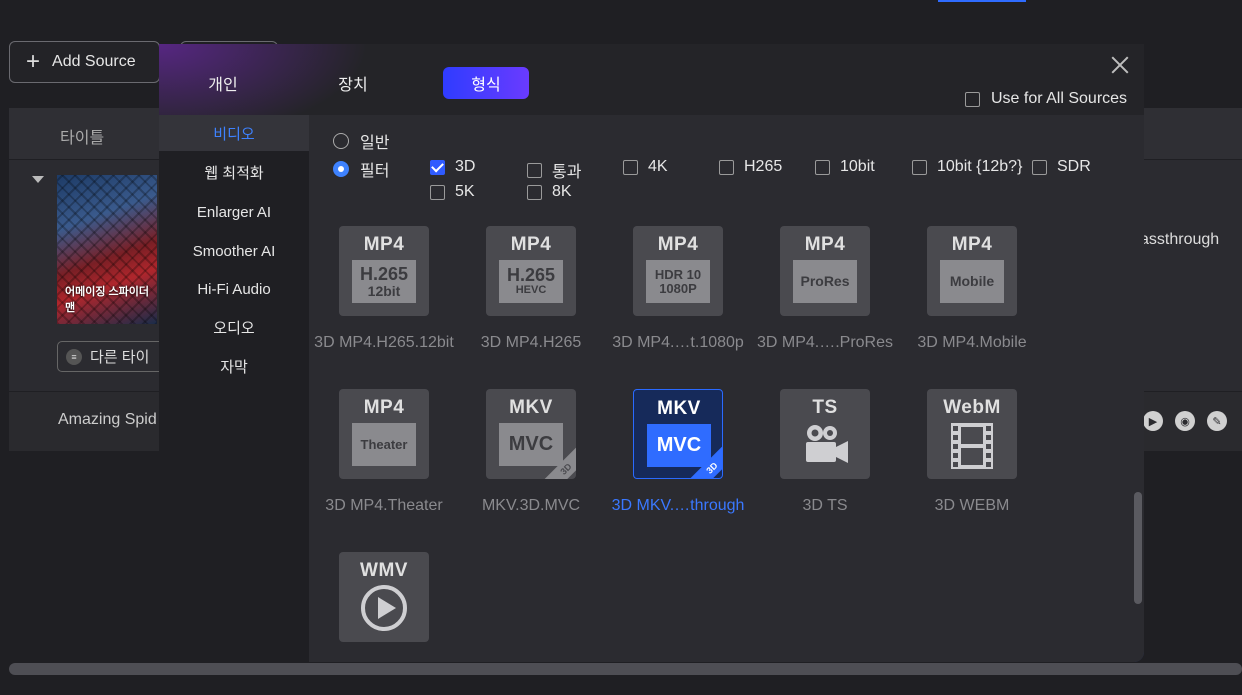 Image resolution: width=1242 pixels, height=695 pixels. I want to click on edit-icon: ✎, so click(1217, 421).